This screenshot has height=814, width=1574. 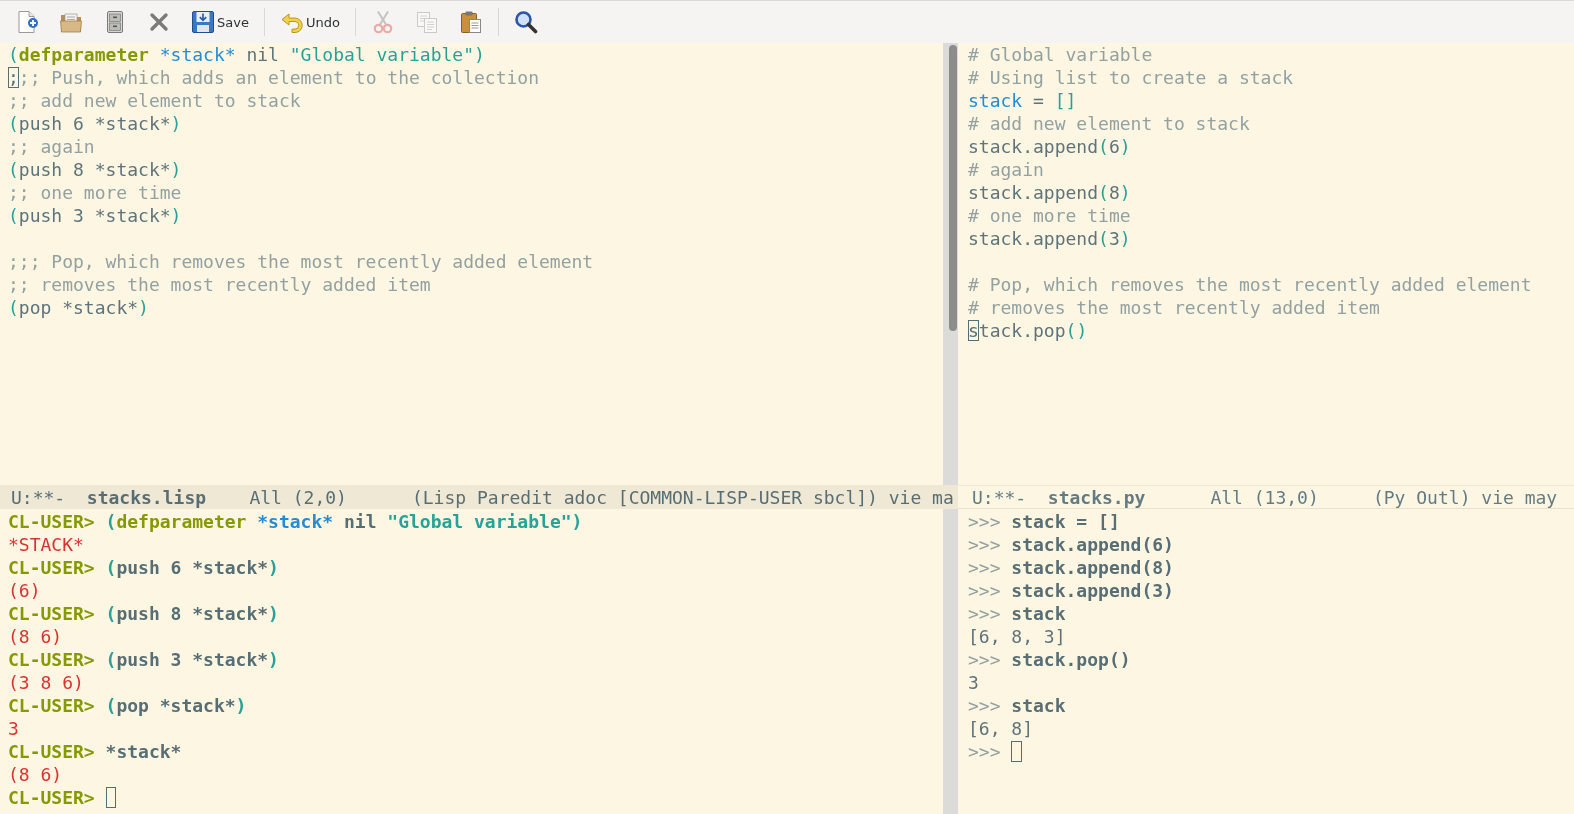 I want to click on save-button: Save, so click(x=220, y=22).